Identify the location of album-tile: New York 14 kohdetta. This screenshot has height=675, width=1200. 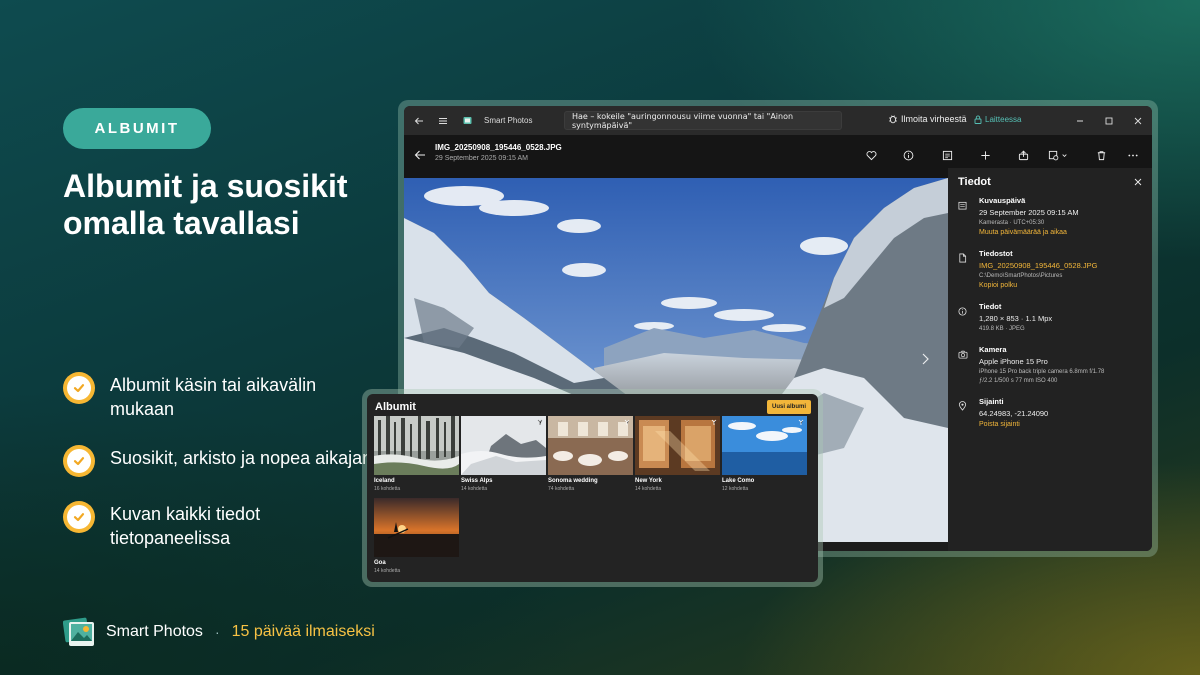
(677, 454).